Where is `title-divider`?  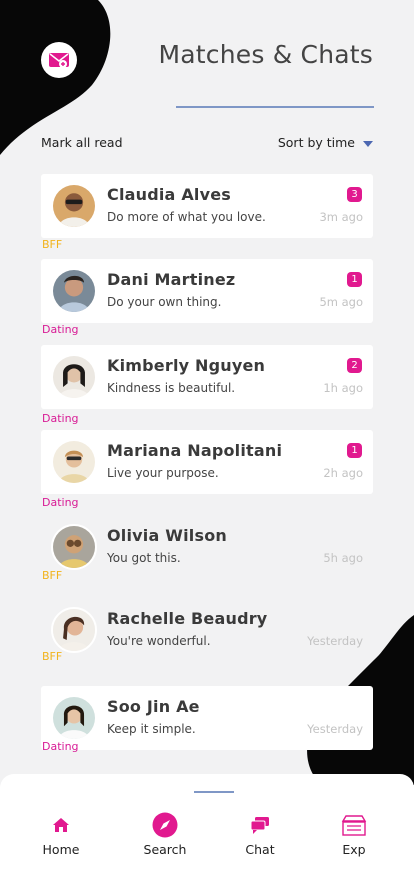
title-divider is located at coordinates (275, 107).